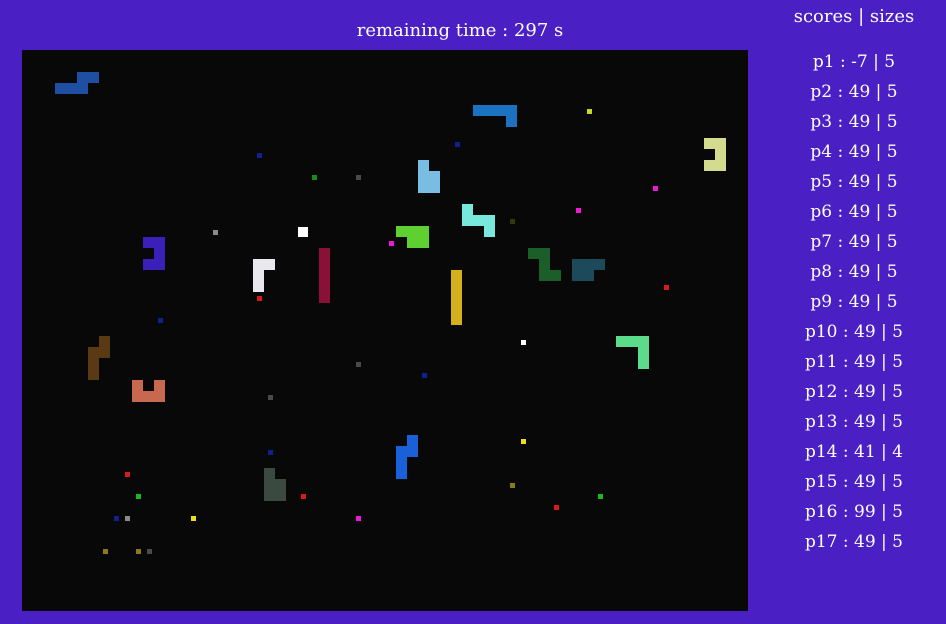 The image size is (946, 624). What do you see at coordinates (854, 272) in the screenshot?
I see `score-entry: p8 : 49 | 5` at bounding box center [854, 272].